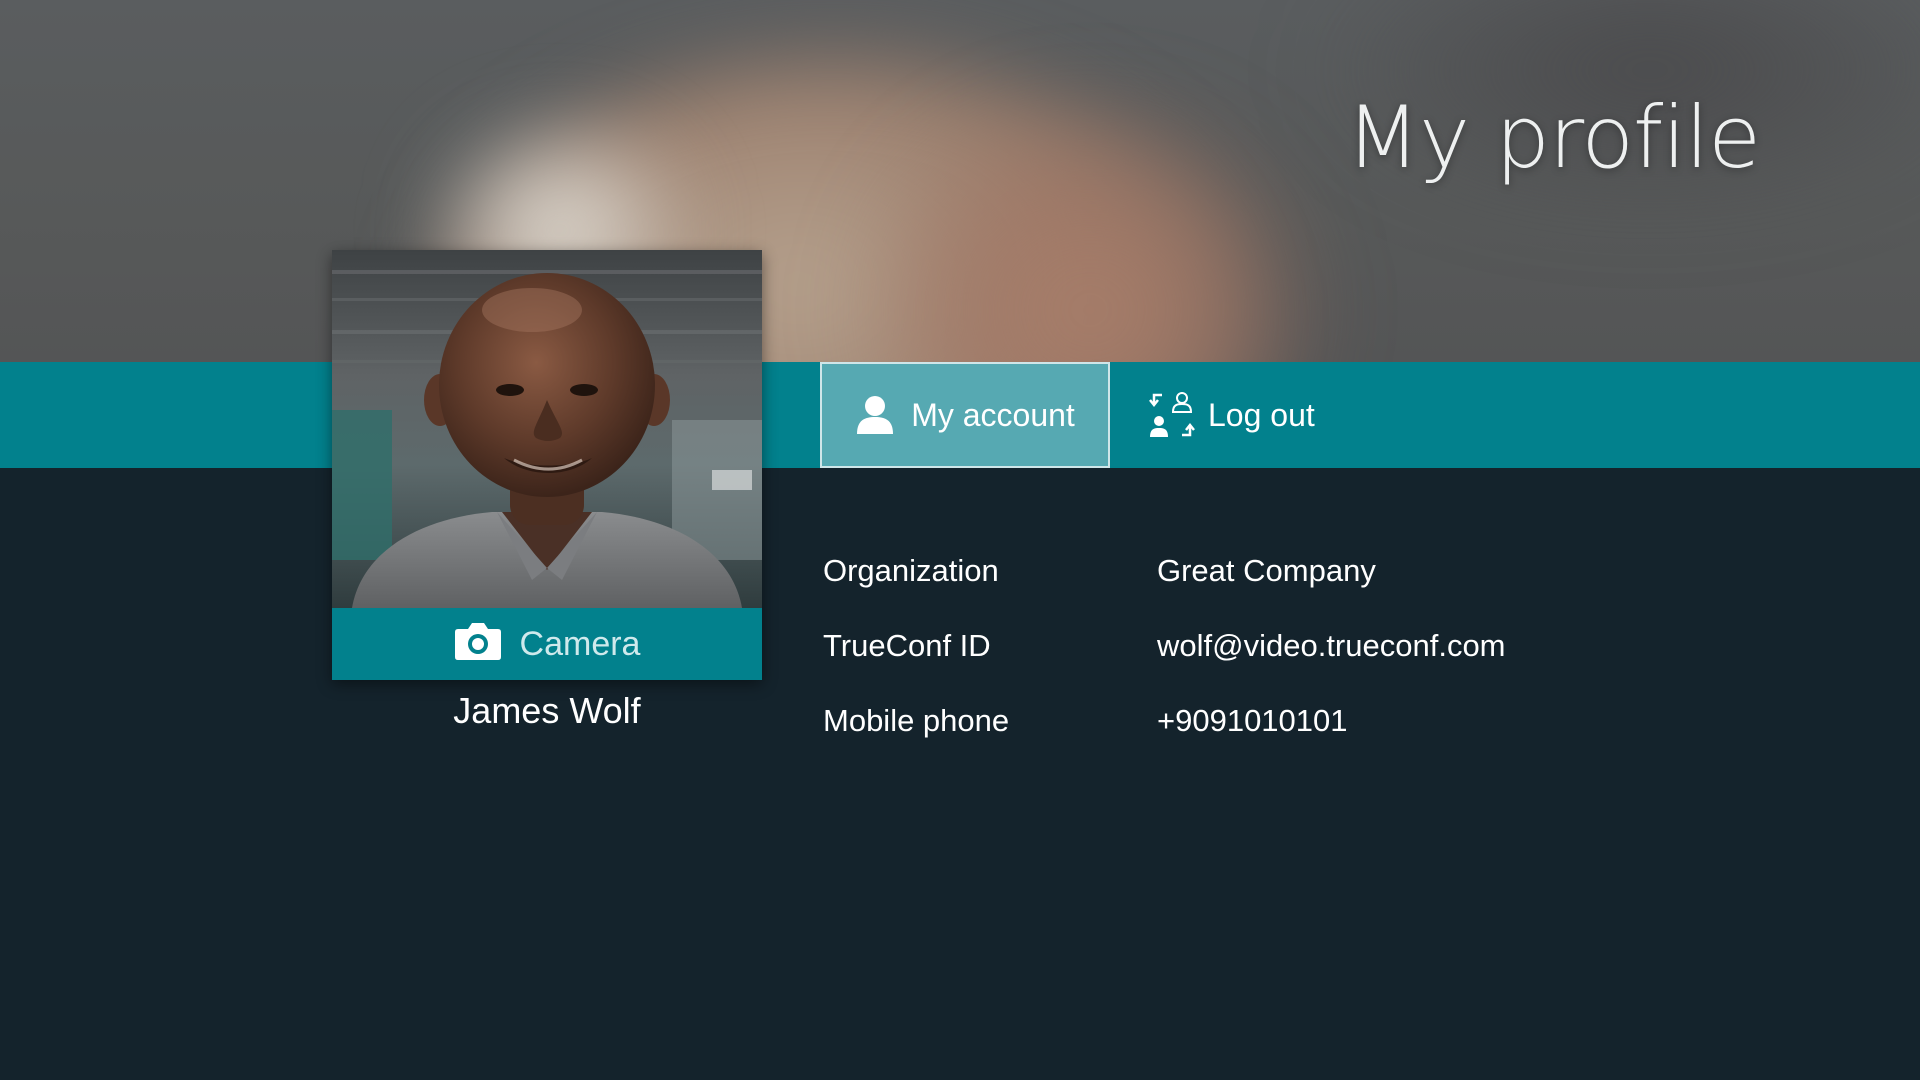  Describe the element at coordinates (1172, 415) in the screenshot. I see `switch-user-icon` at that location.